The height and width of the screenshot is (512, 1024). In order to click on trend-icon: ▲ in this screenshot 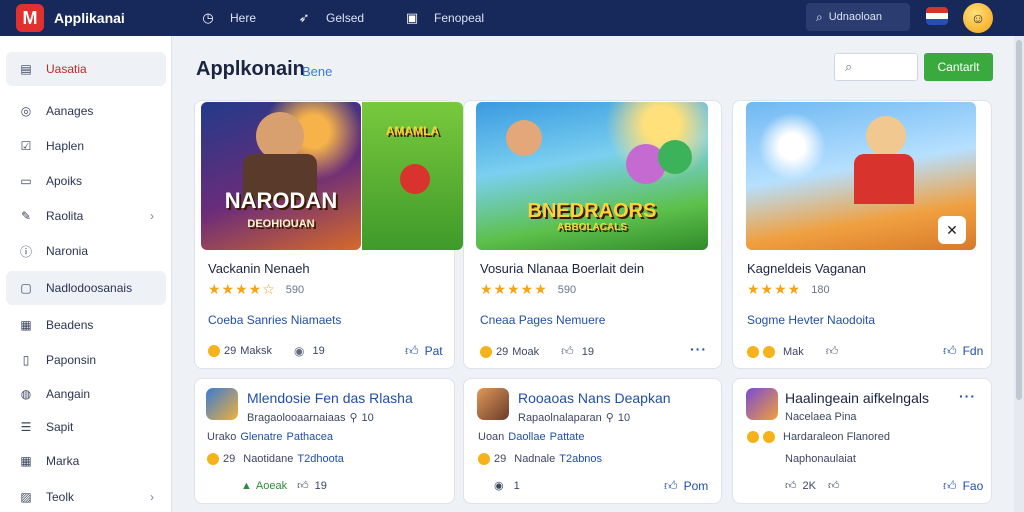, I will do `click(246, 485)`.